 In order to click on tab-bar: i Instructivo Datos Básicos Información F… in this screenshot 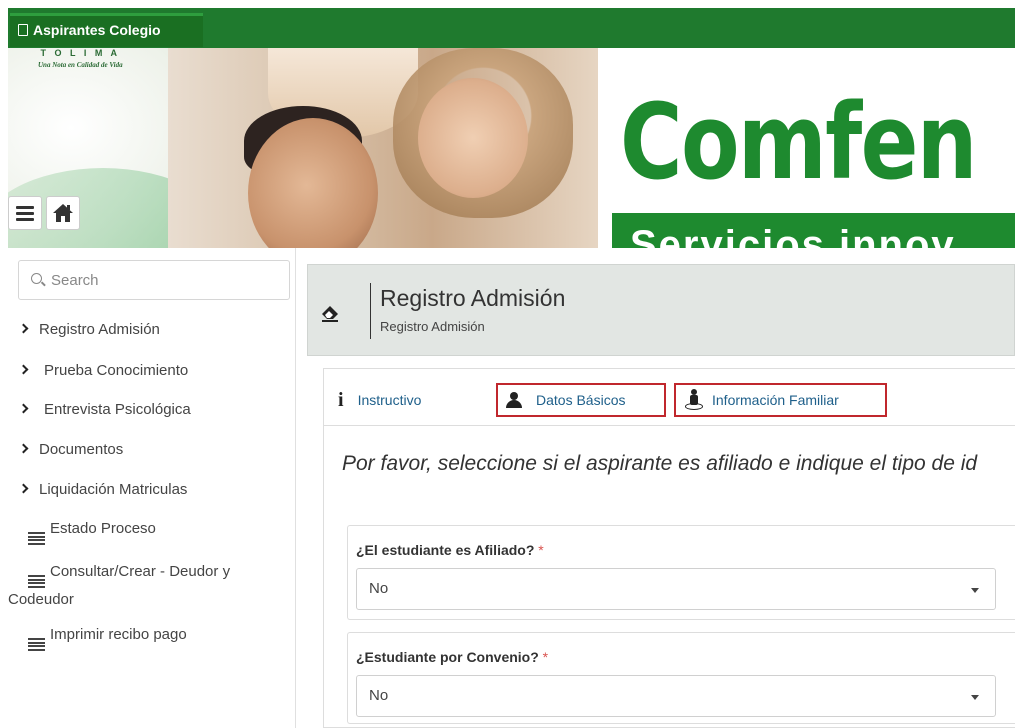, I will do `click(669, 397)`.